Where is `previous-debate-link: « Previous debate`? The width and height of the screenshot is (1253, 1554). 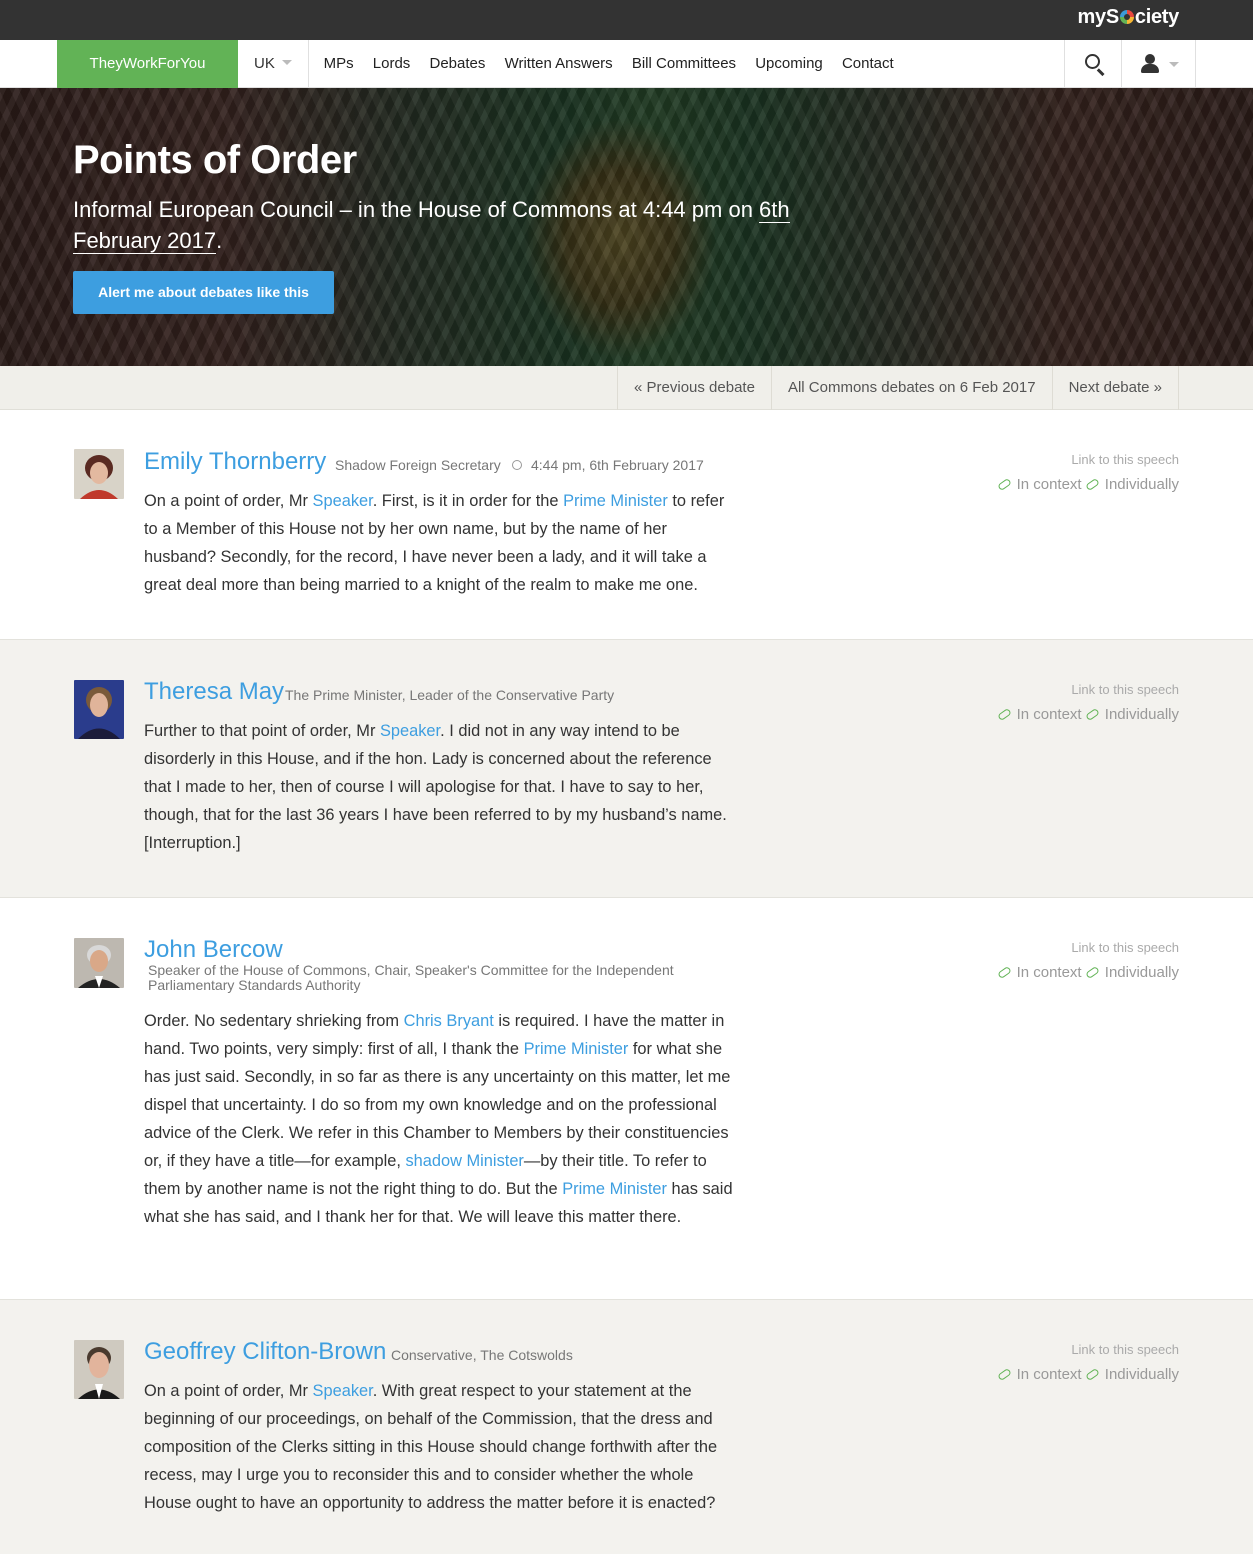
previous-debate-link: « Previous debate is located at coordinates (695, 388).